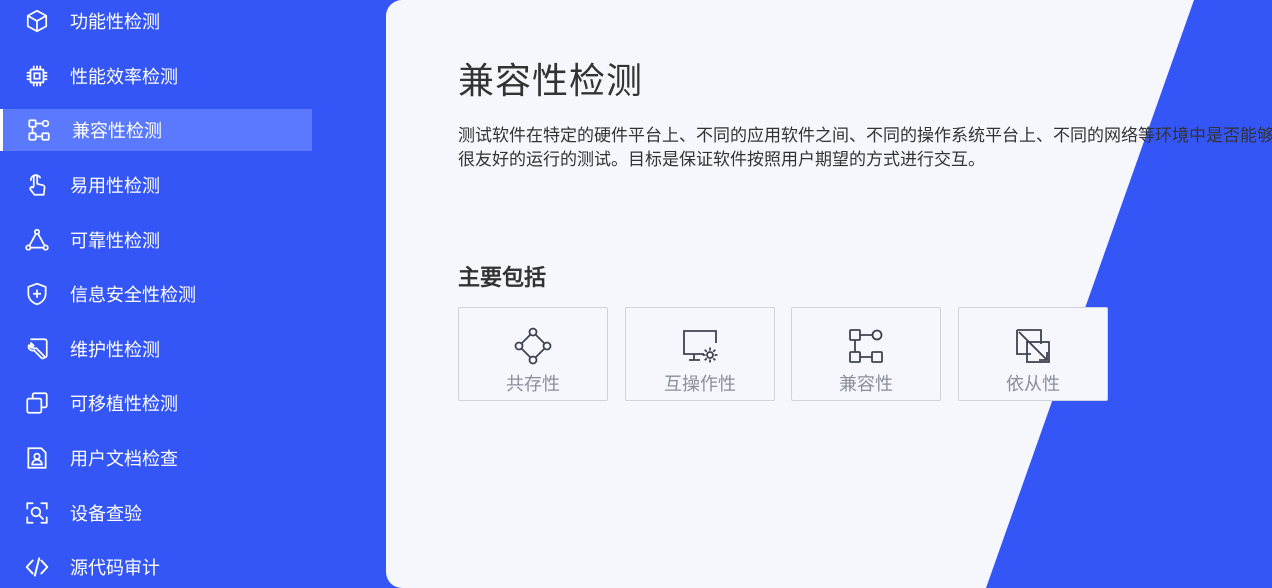 This screenshot has height=588, width=1272. I want to click on sidebar-item-portability: 可移植性检测, so click(157, 403).